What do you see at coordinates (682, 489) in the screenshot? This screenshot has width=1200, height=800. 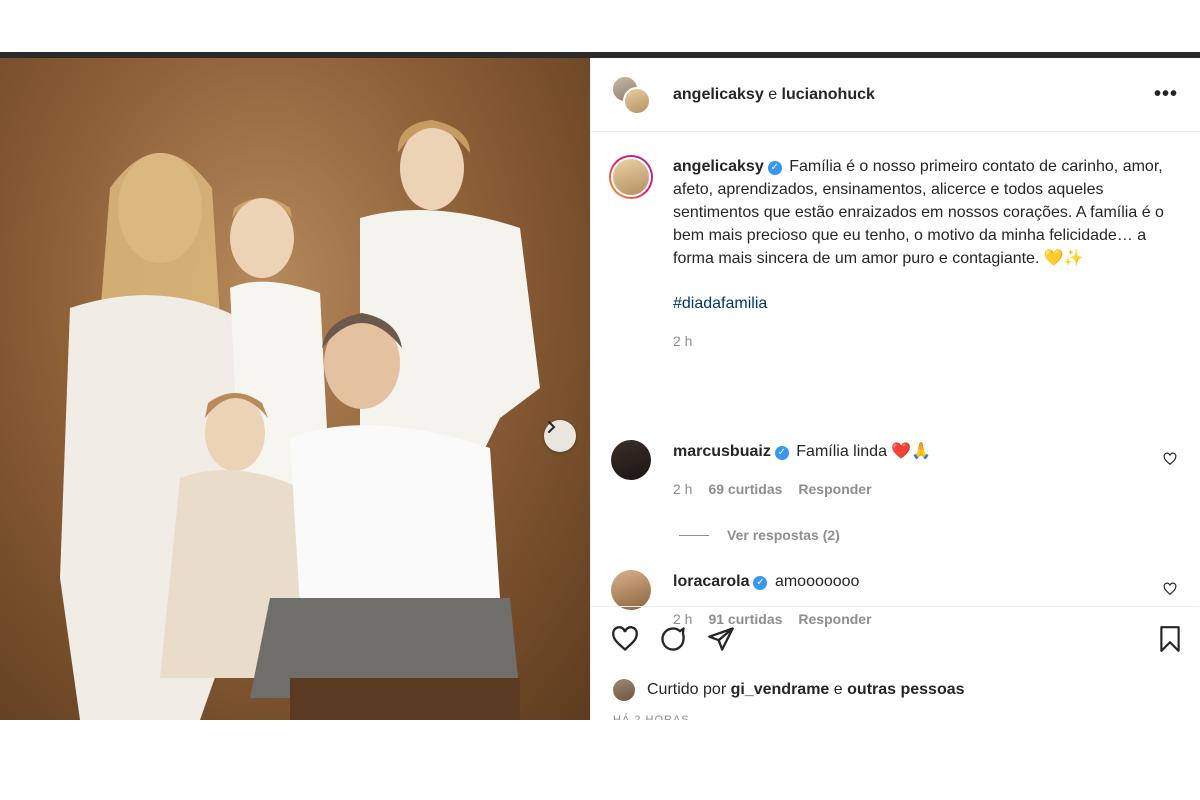 I see `comment-time: 2 h` at bounding box center [682, 489].